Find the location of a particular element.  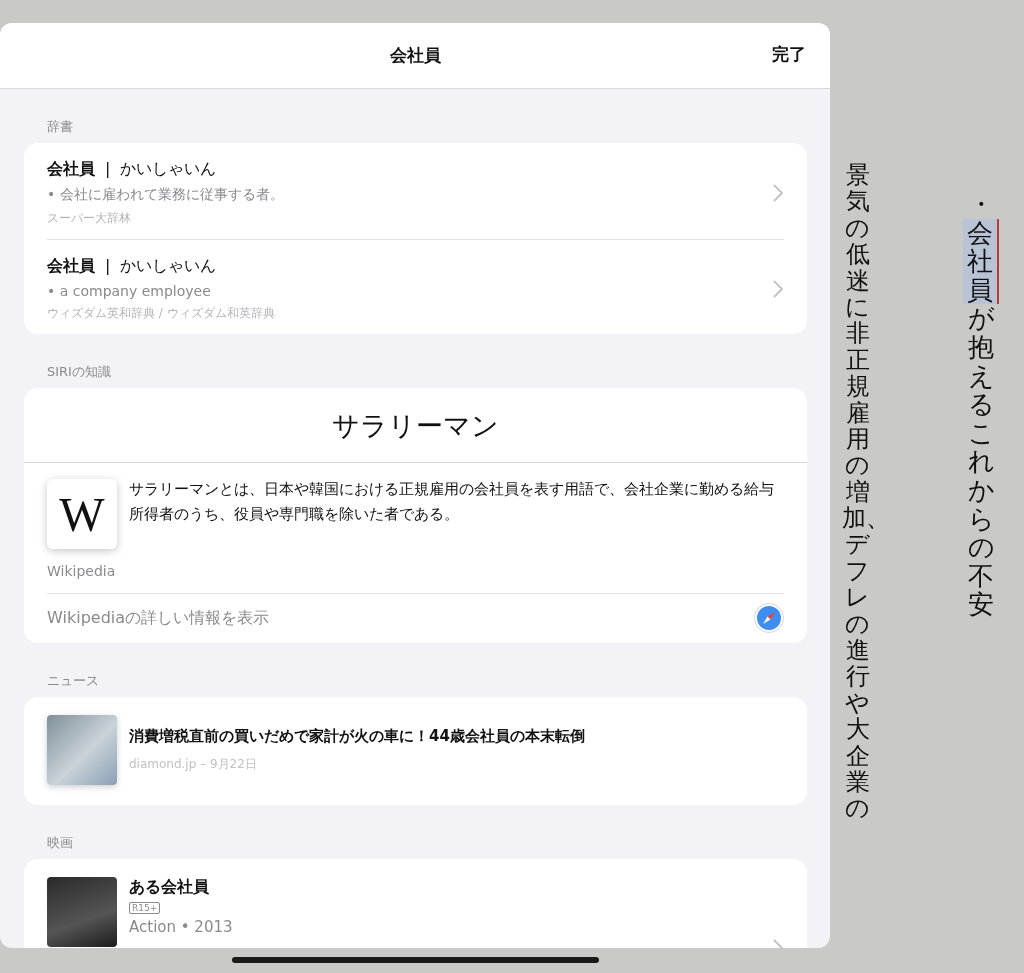

movie-title: ある会社員 is located at coordinates (169, 887).